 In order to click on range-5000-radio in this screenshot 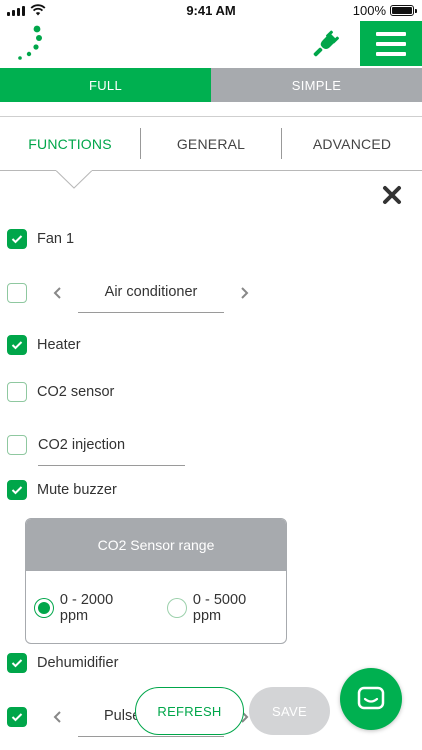, I will do `click(177, 608)`.